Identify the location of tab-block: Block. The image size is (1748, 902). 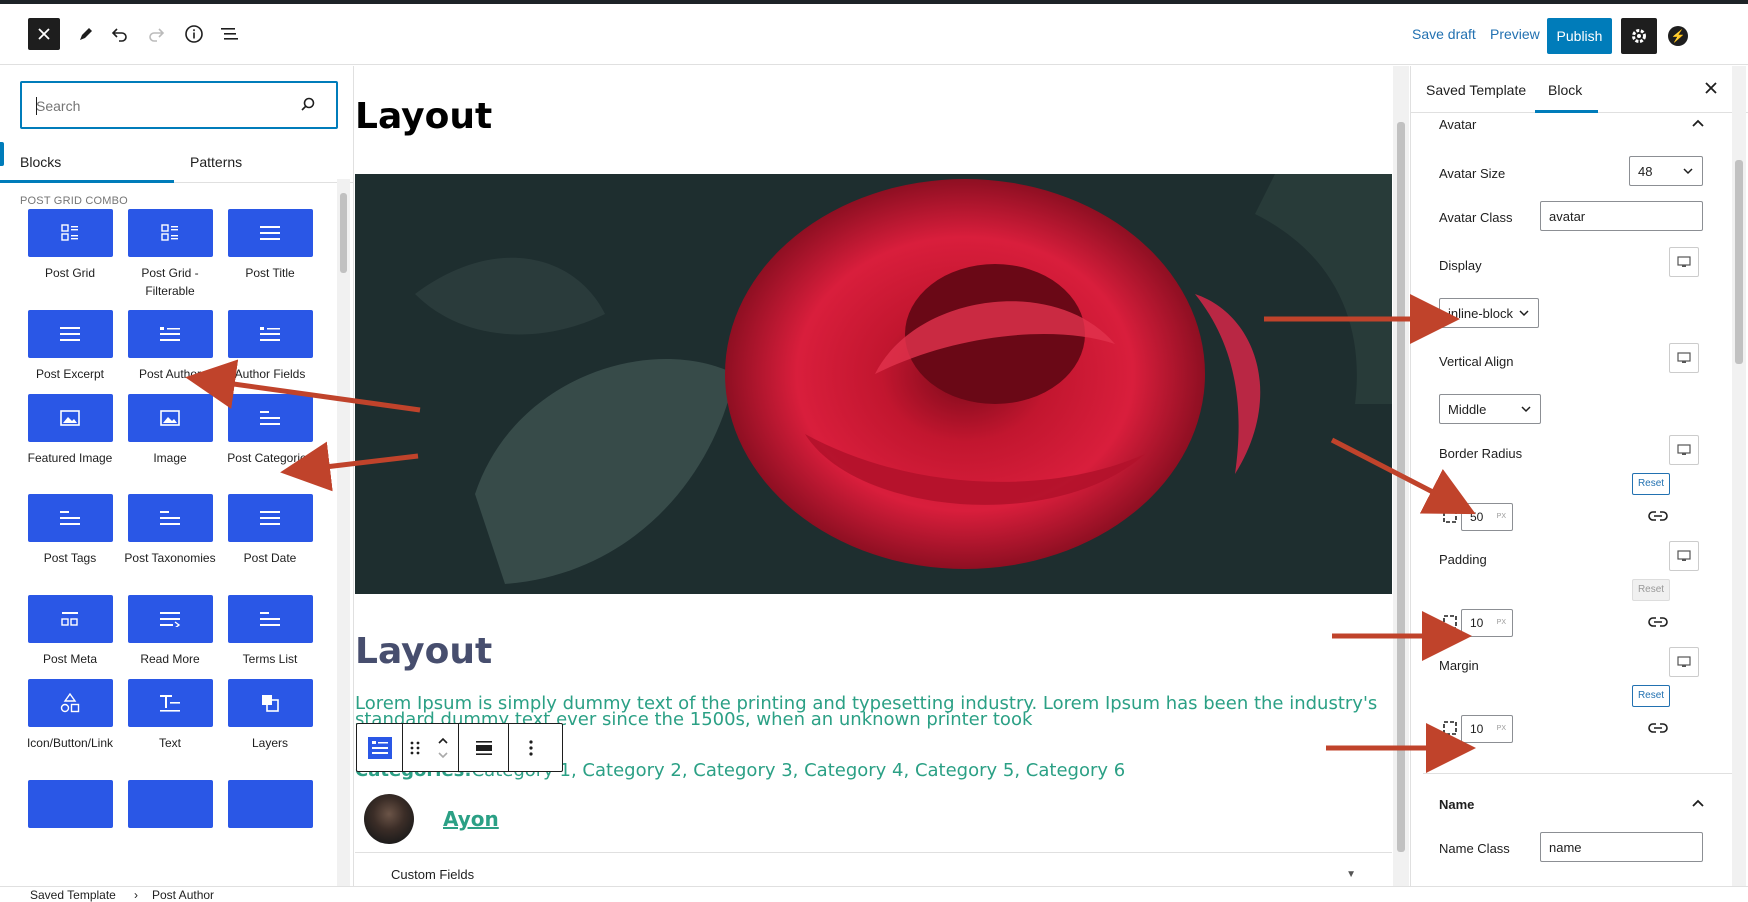
(1565, 90).